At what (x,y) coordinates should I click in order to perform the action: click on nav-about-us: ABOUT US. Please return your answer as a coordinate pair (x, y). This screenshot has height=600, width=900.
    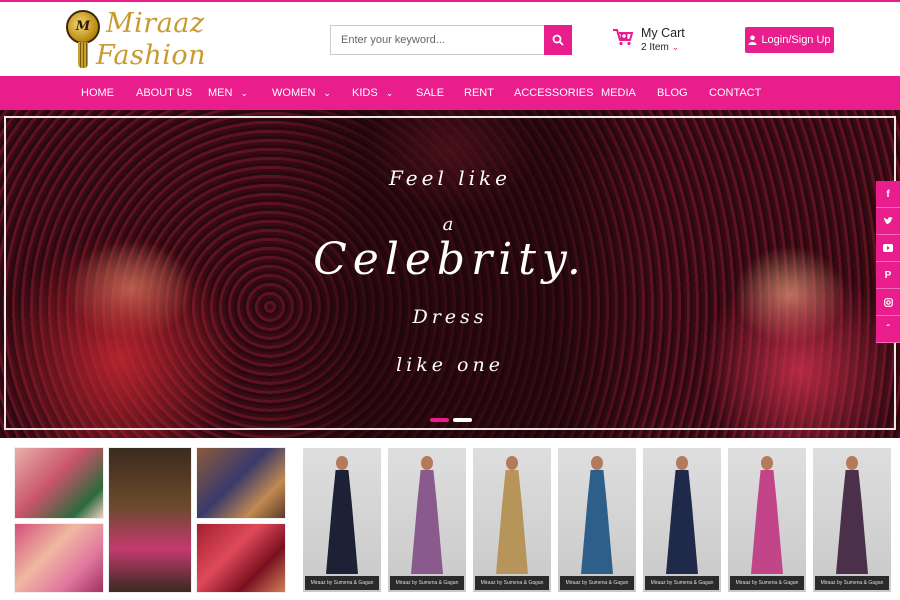
    Looking at the image, I should click on (164, 93).